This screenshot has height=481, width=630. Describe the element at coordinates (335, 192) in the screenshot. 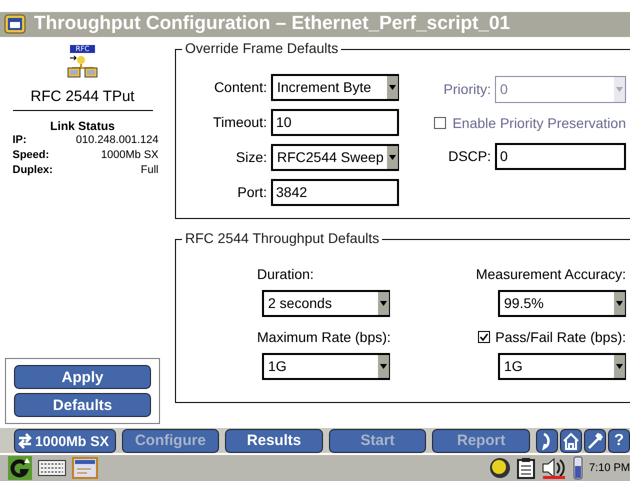

I see `input-field: 3842` at that location.